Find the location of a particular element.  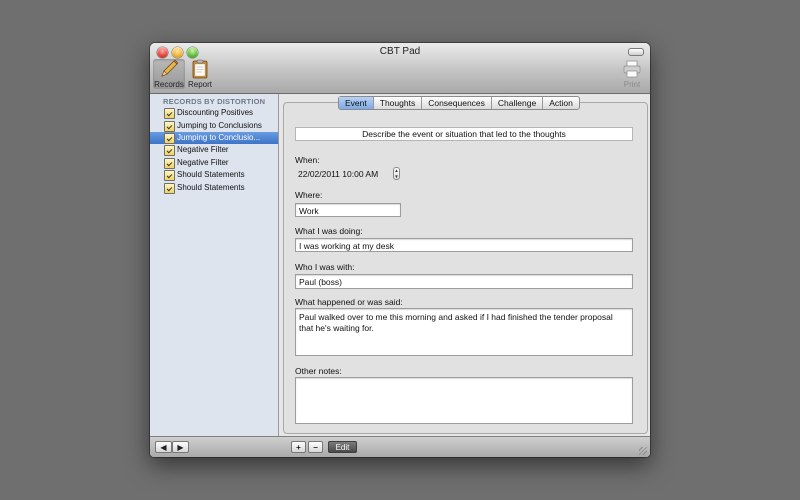

tab-action: Action is located at coordinates (561, 103).